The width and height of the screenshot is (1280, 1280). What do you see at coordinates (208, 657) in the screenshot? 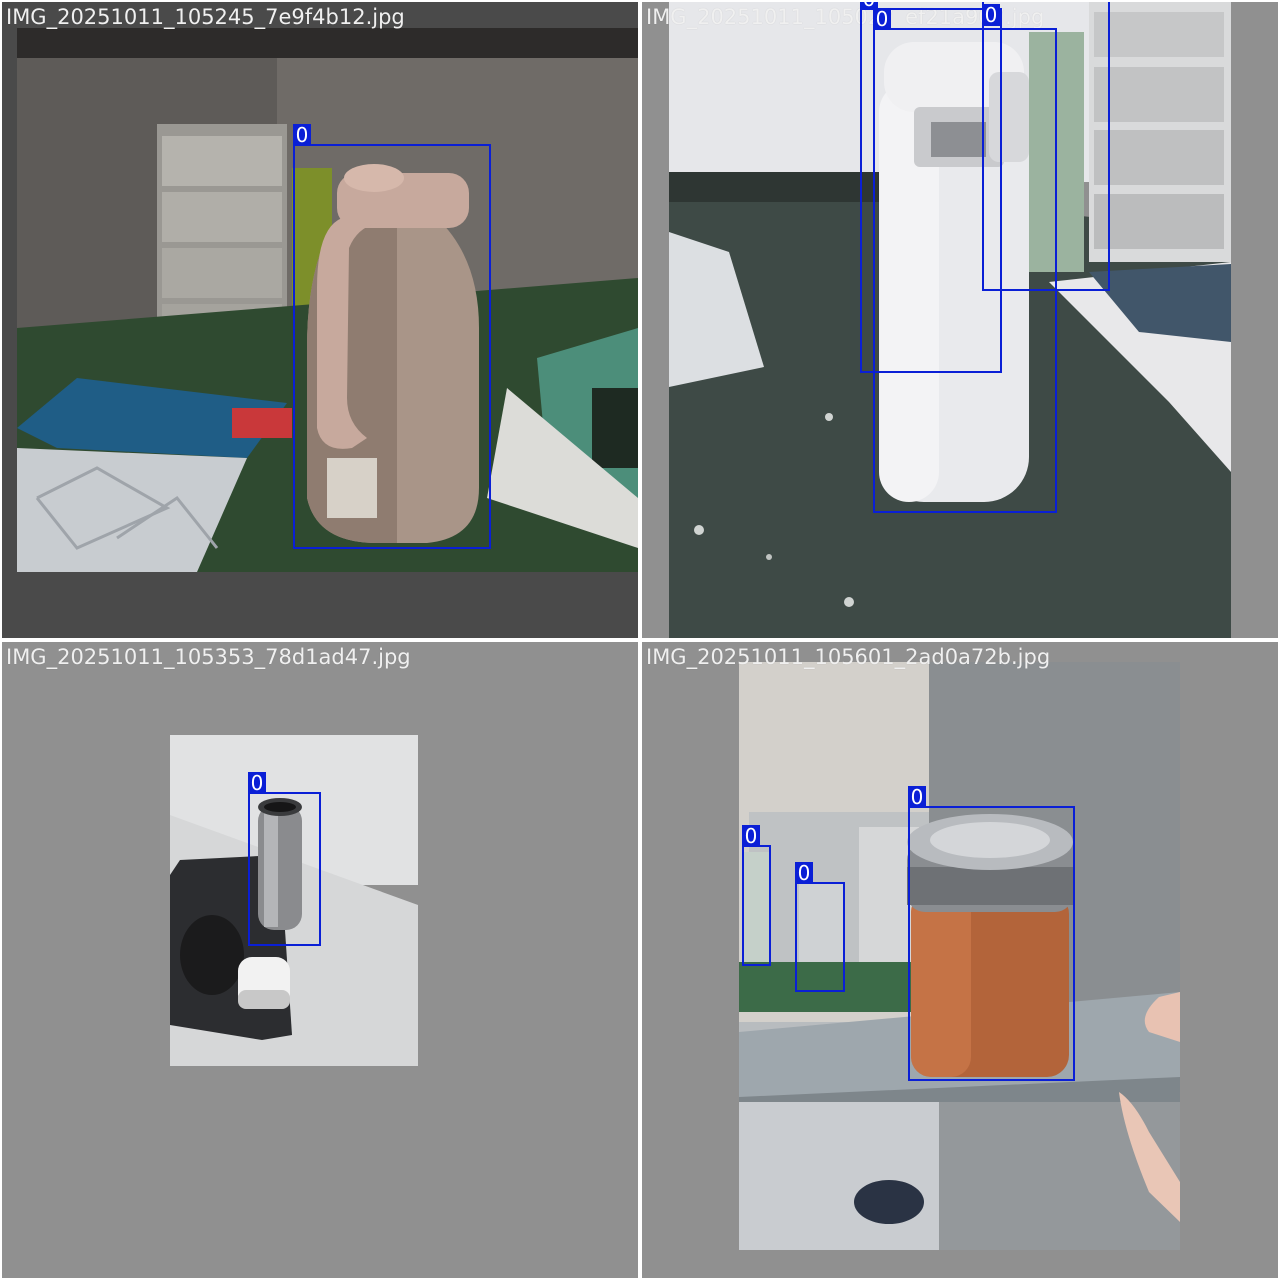
I see `image-filename: IMG_20251011_105353_78d1ad47.jpg` at bounding box center [208, 657].